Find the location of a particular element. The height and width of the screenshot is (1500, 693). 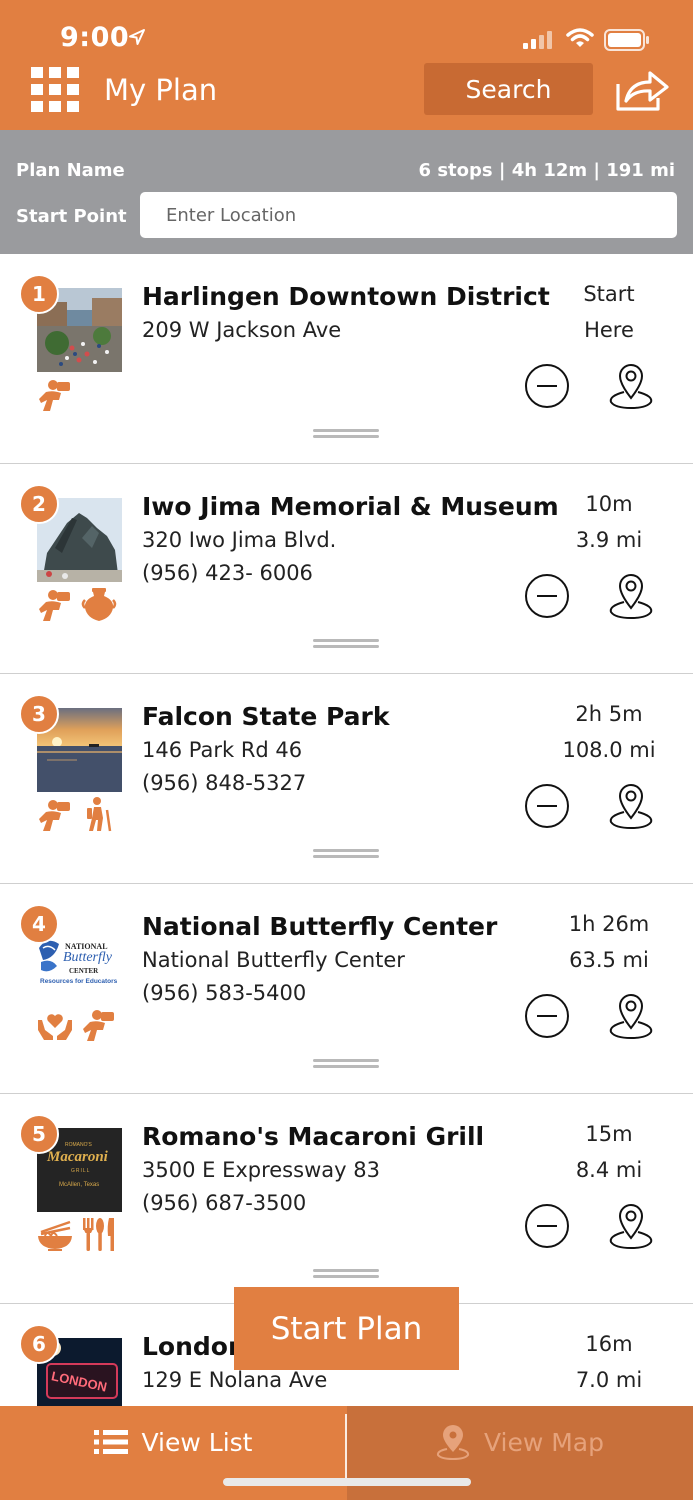

vase-category-icon is located at coordinates (99, 604).